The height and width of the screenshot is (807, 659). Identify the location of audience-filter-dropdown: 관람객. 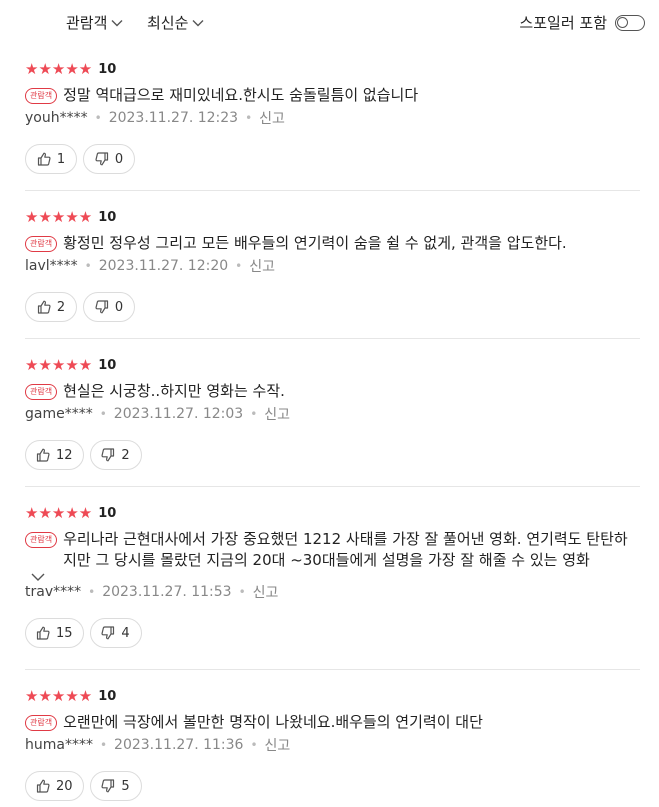
(94, 22).